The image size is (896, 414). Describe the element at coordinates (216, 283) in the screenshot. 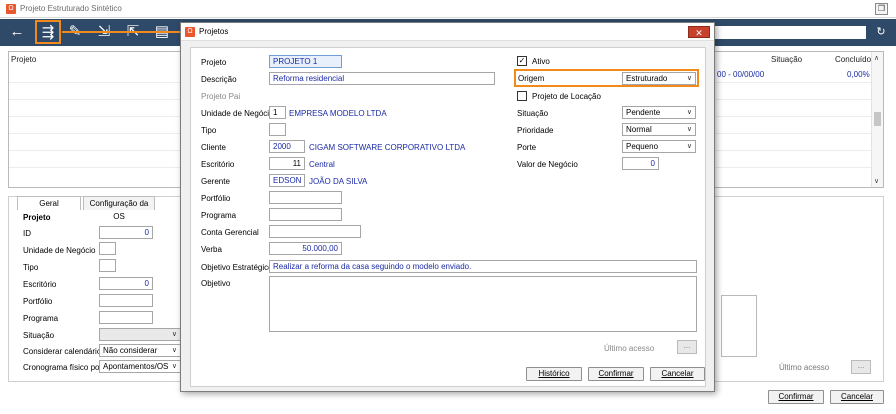

I see `objetivo-label: Objetivo` at that location.